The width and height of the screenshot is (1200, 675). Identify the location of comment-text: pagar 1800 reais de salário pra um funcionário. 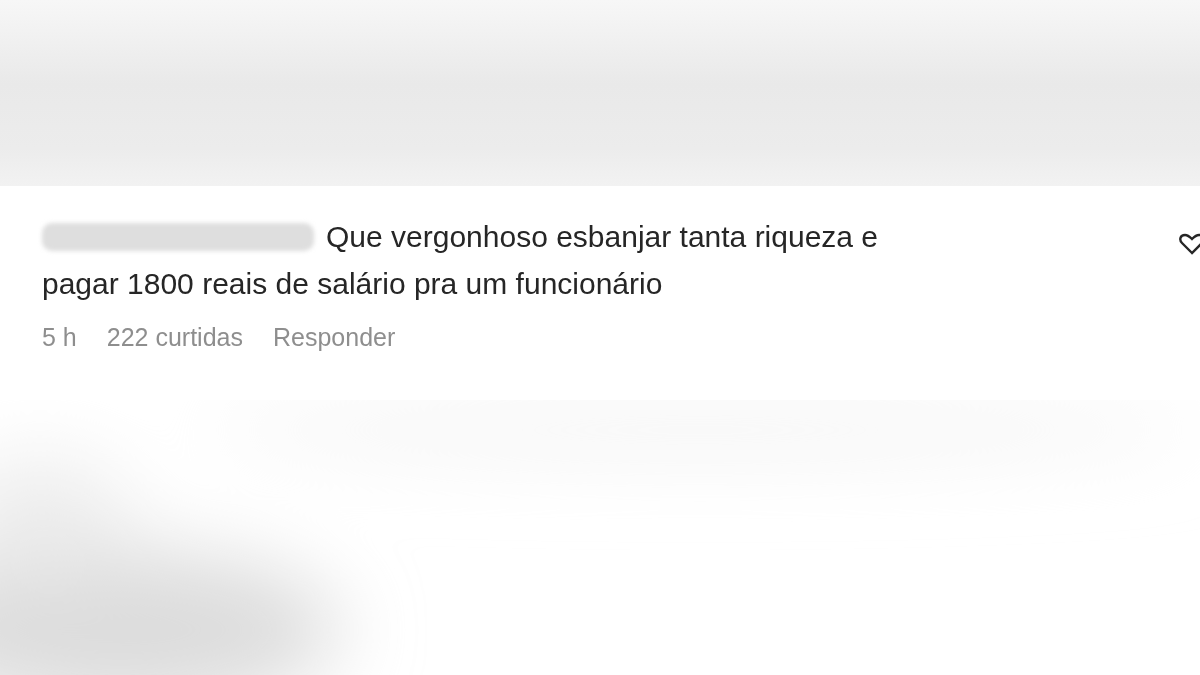
(352, 284).